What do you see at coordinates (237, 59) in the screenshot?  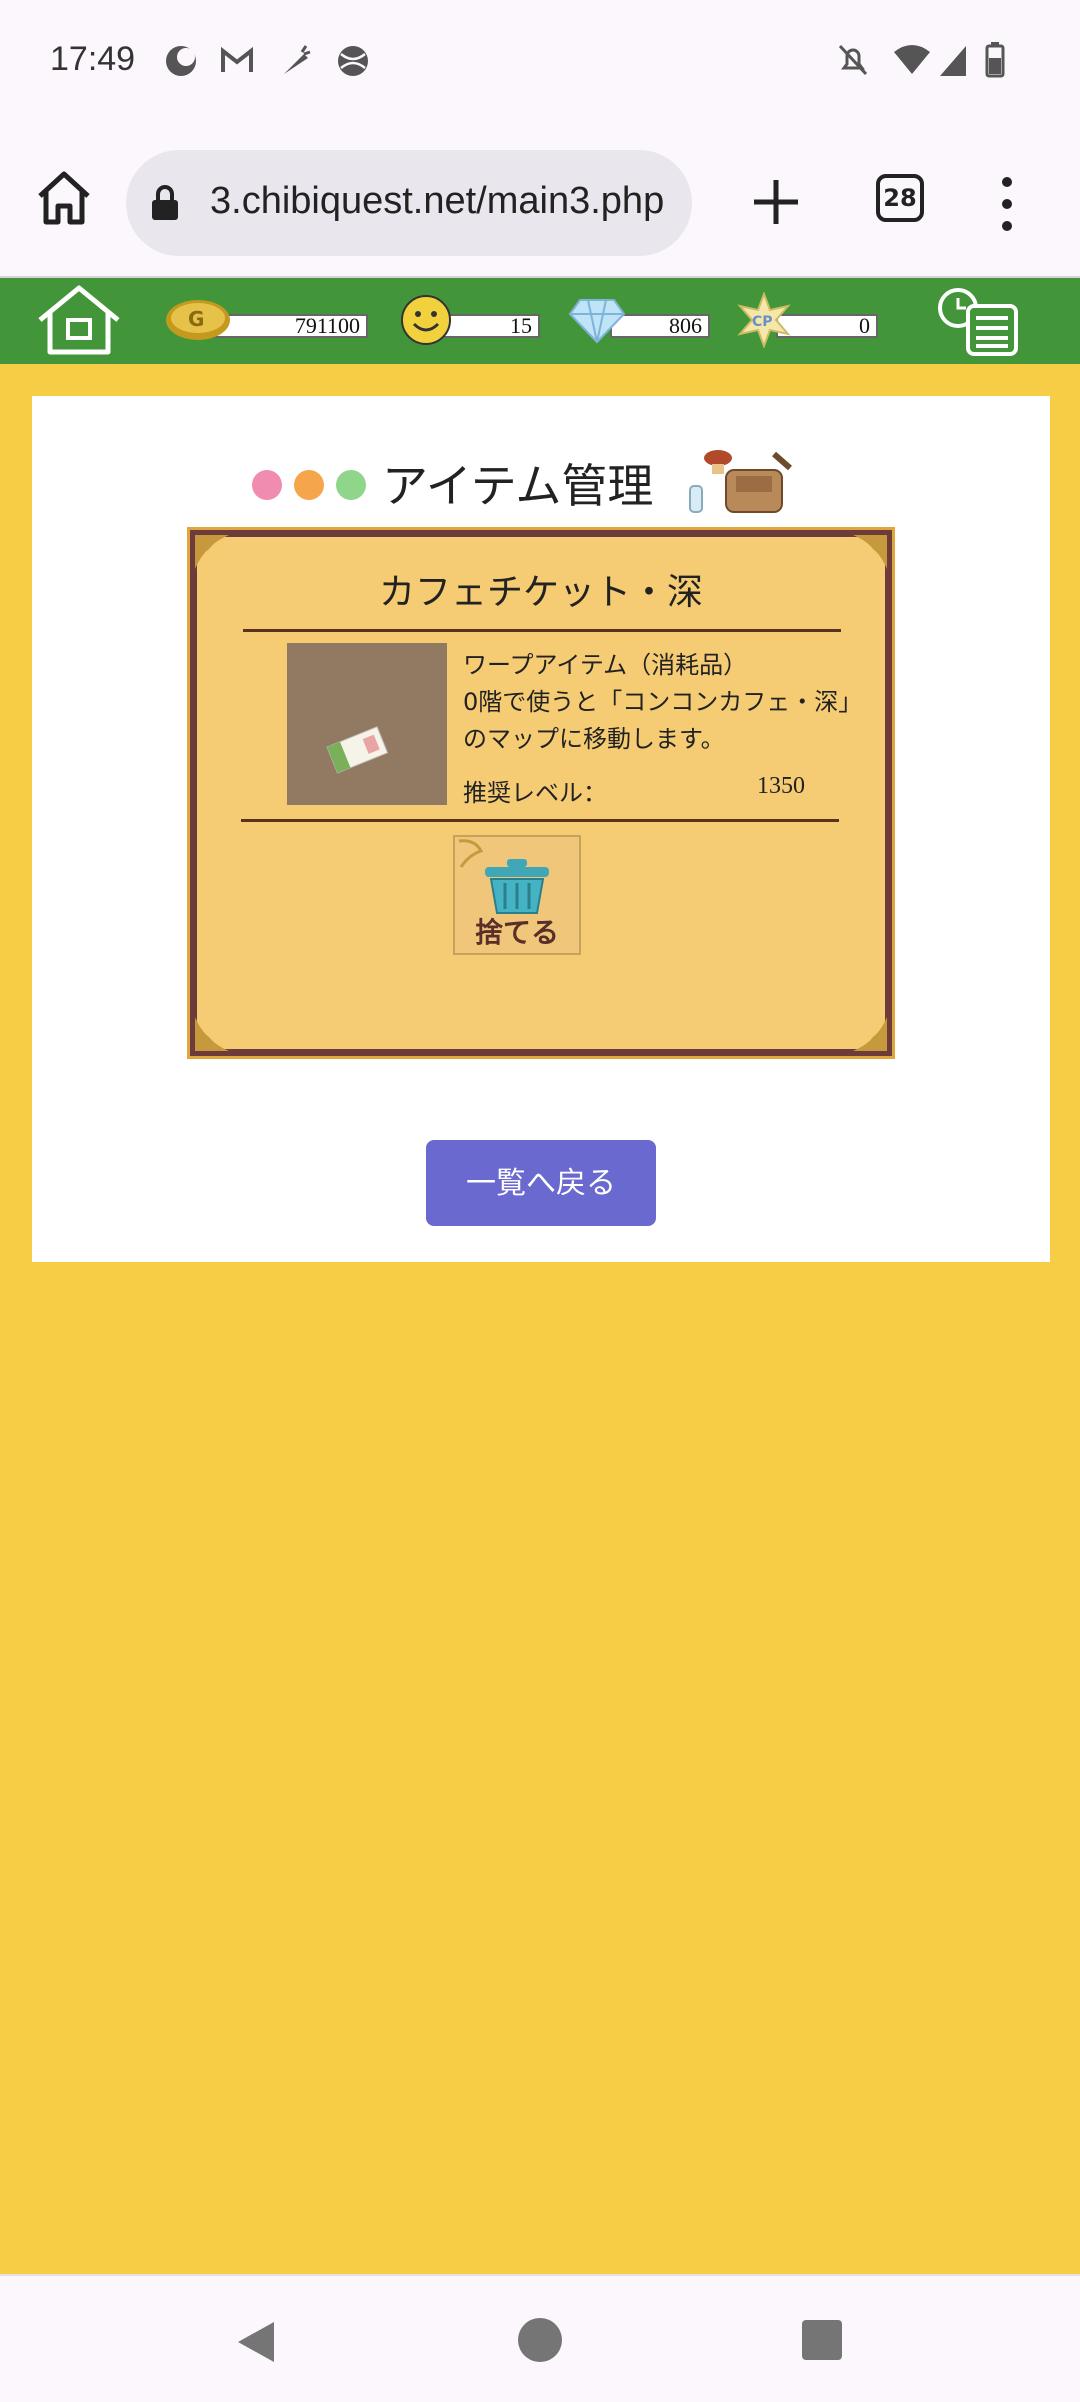 I see `gmail-icon` at bounding box center [237, 59].